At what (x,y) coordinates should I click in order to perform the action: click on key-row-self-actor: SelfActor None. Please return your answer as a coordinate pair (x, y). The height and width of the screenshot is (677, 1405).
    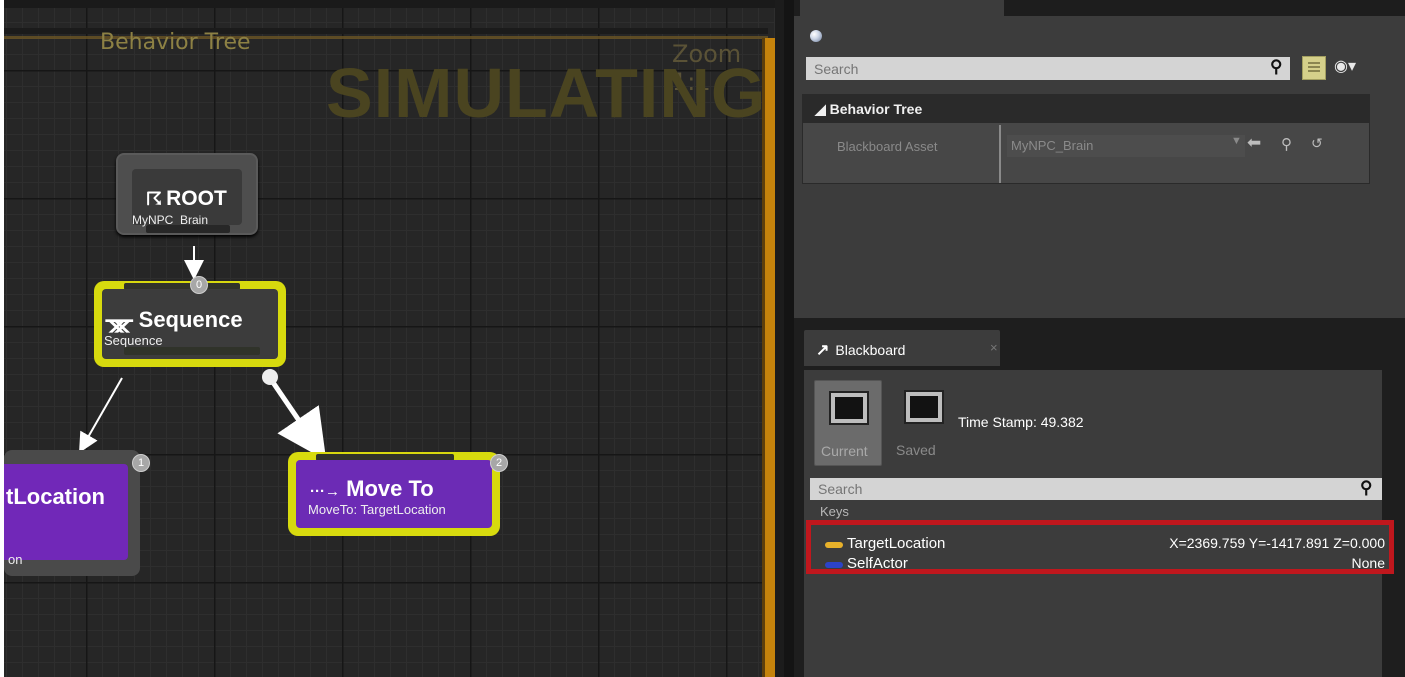
    Looking at the image, I should click on (1105, 563).